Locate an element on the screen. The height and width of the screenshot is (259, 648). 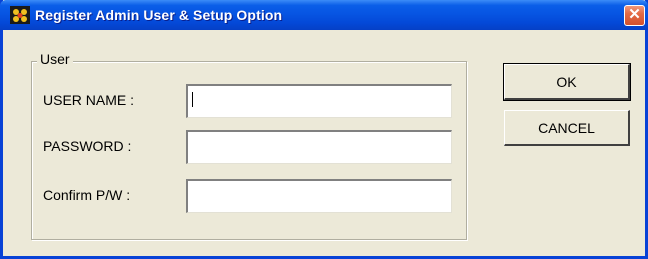
app-icon is located at coordinates (20, 15).